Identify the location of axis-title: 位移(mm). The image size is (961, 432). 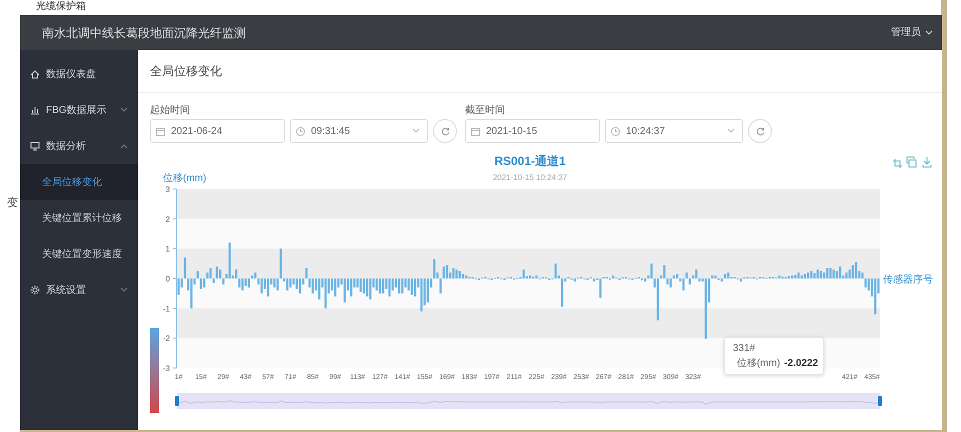
(184, 178).